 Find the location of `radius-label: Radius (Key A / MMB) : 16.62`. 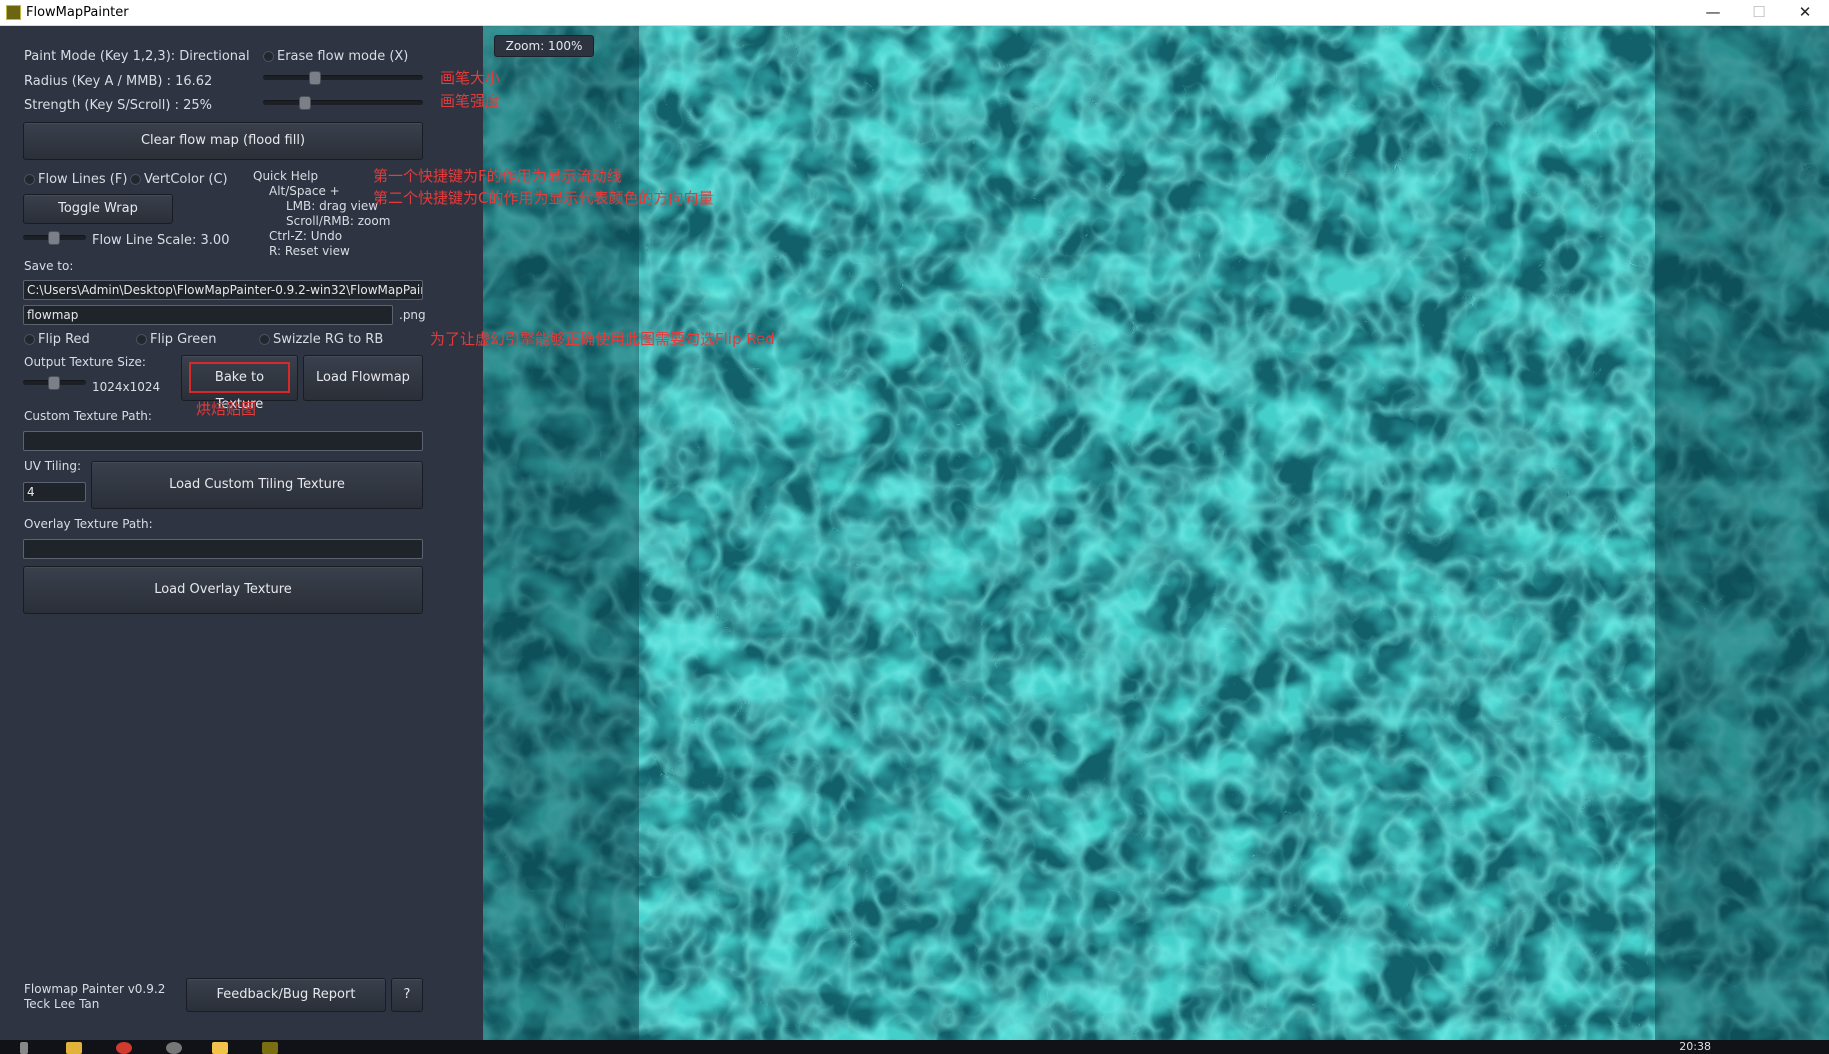

radius-label: Radius (Key A / MMB) : 16.62 is located at coordinates (118, 81).